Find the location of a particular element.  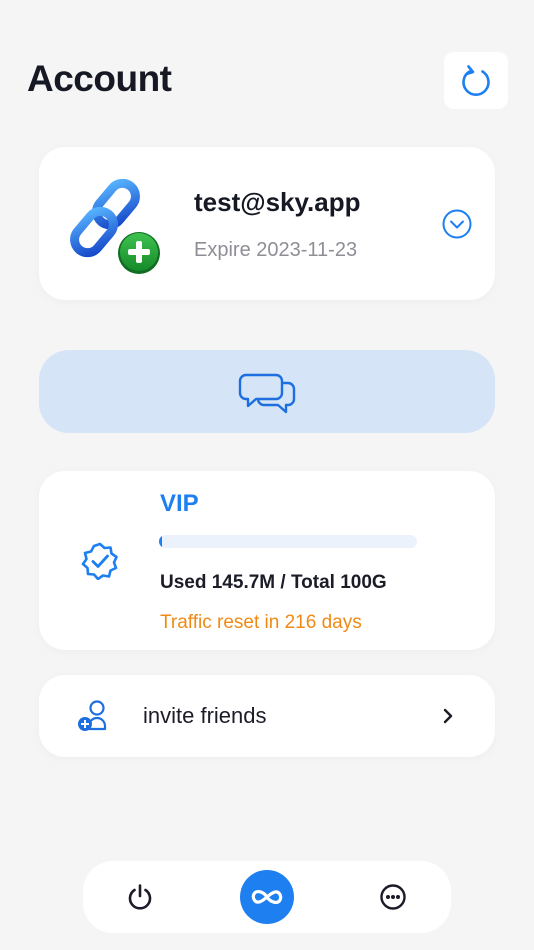

chain-link-add-icon is located at coordinates (115, 226).